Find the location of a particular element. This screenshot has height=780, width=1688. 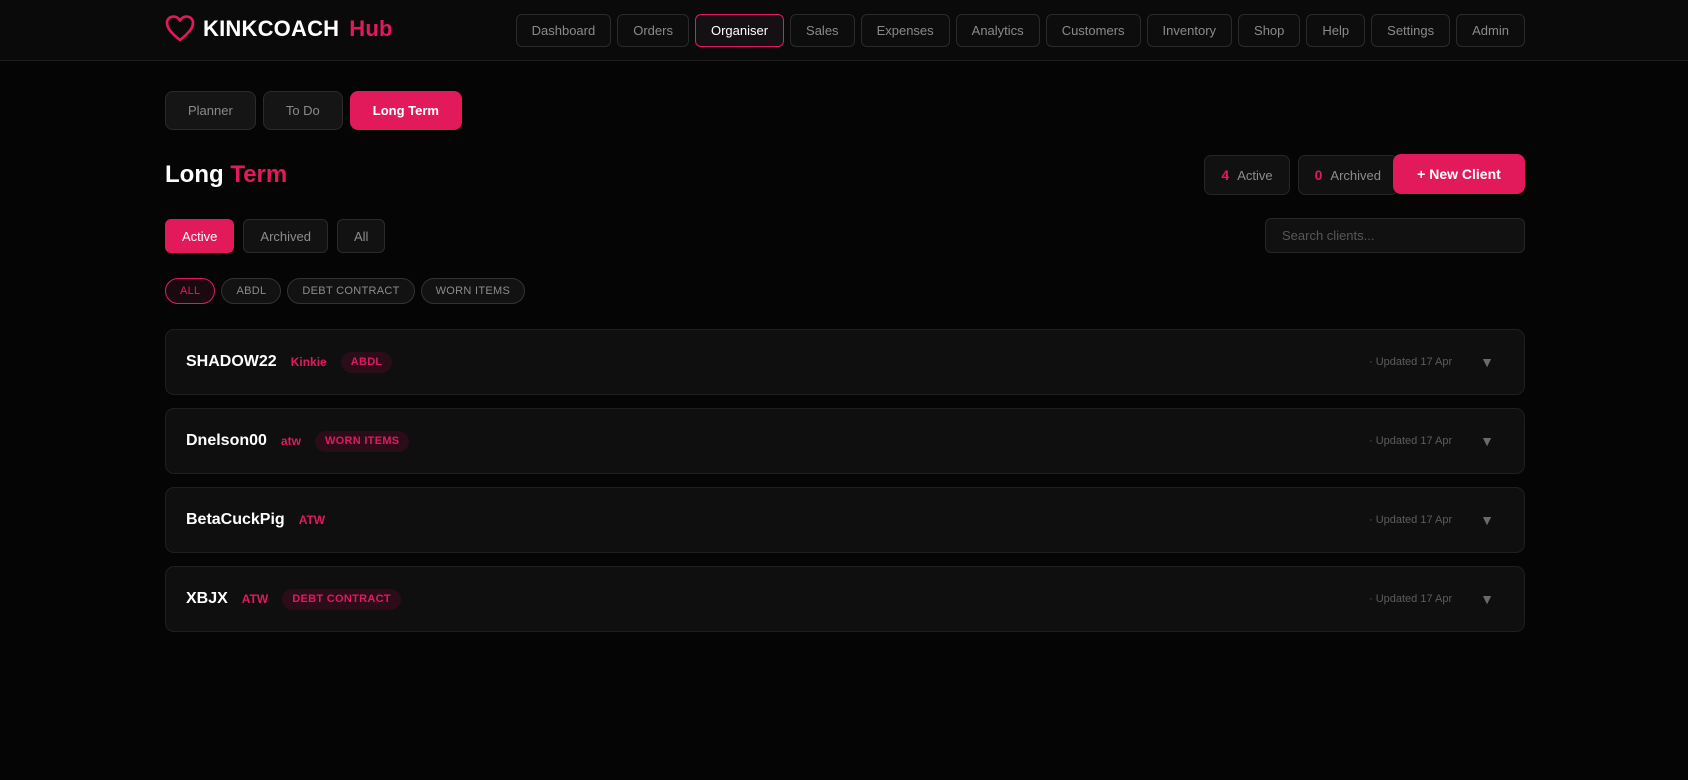

search-input is located at coordinates (1395, 235).